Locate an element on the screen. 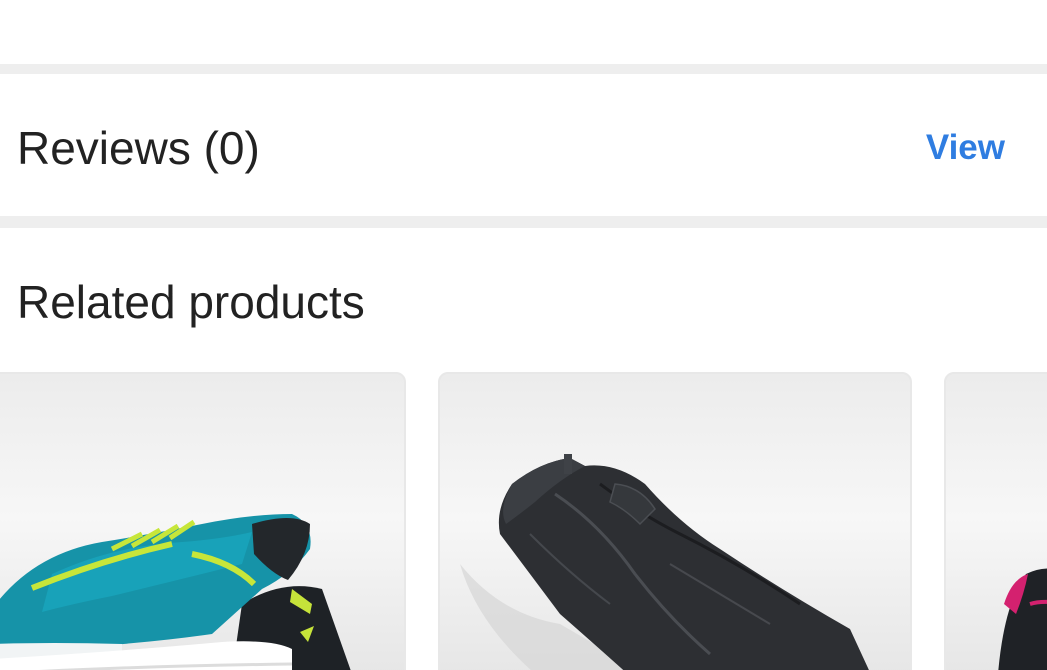  teal-running-shoe-image is located at coordinates (175, 592).